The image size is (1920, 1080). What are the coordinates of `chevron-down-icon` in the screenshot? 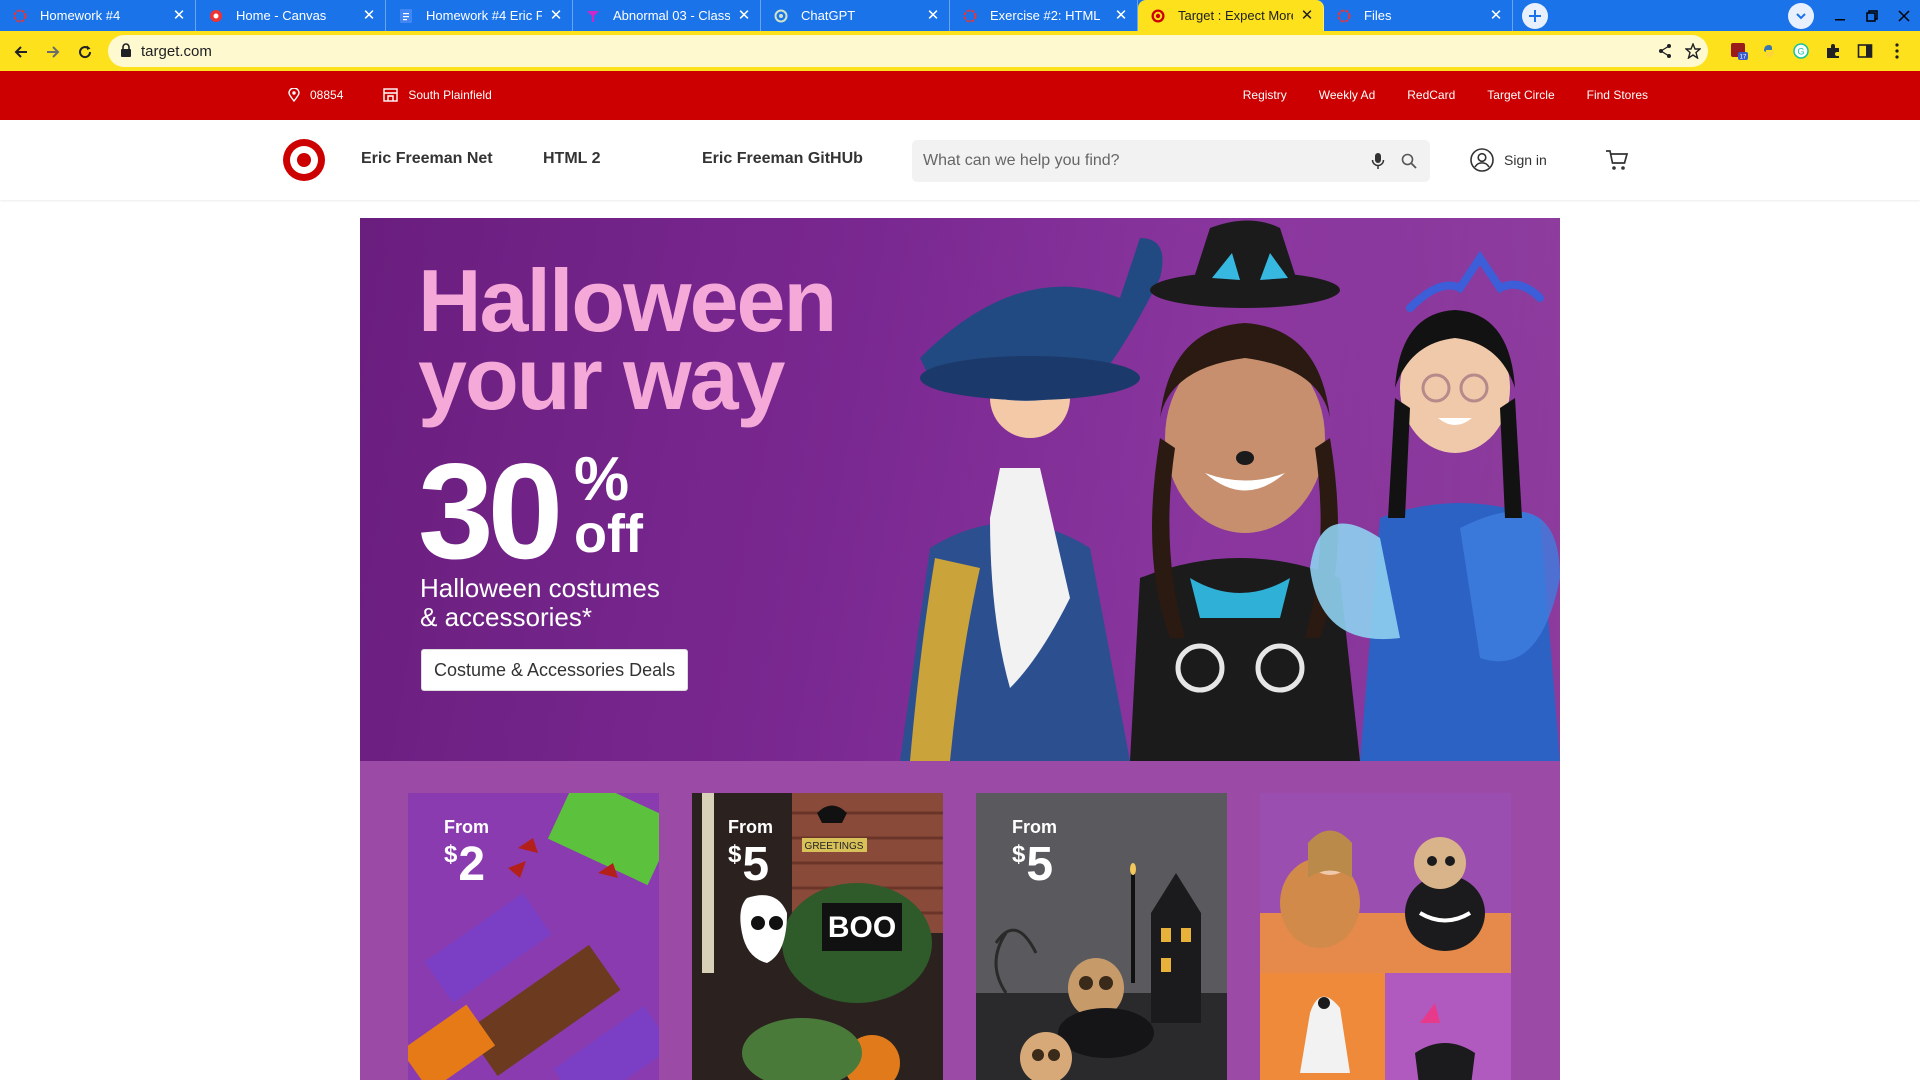 It's located at (1801, 16).